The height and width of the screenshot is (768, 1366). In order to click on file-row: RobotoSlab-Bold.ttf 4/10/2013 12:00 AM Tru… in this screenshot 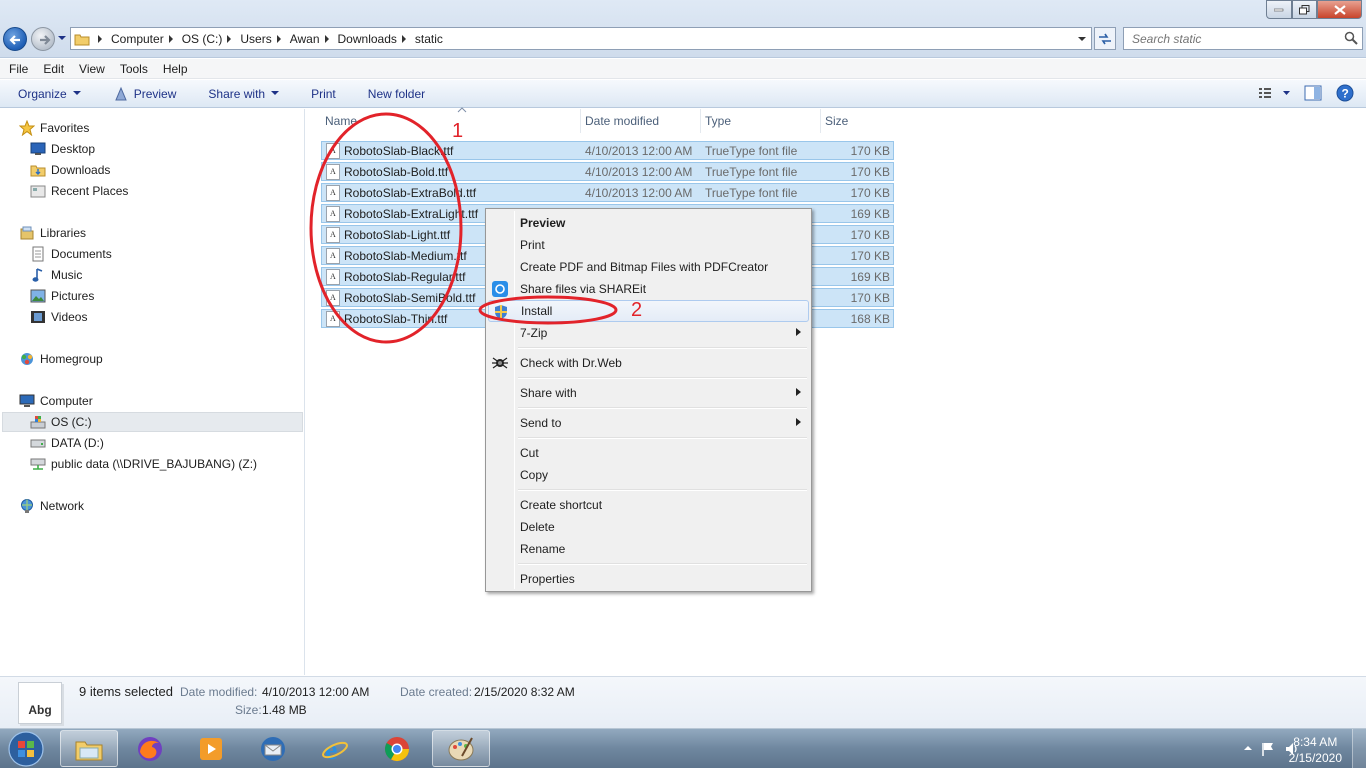, I will do `click(607, 171)`.